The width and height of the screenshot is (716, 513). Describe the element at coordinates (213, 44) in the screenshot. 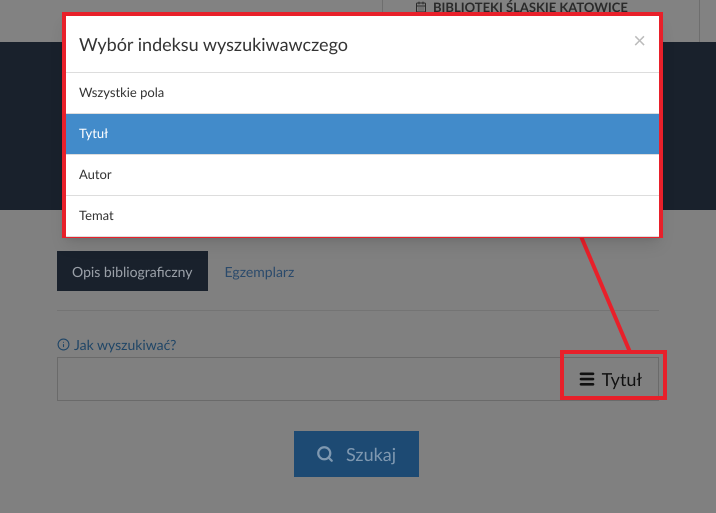

I see `modal-title: Wybór indeksu wyszukiwawczego` at that location.